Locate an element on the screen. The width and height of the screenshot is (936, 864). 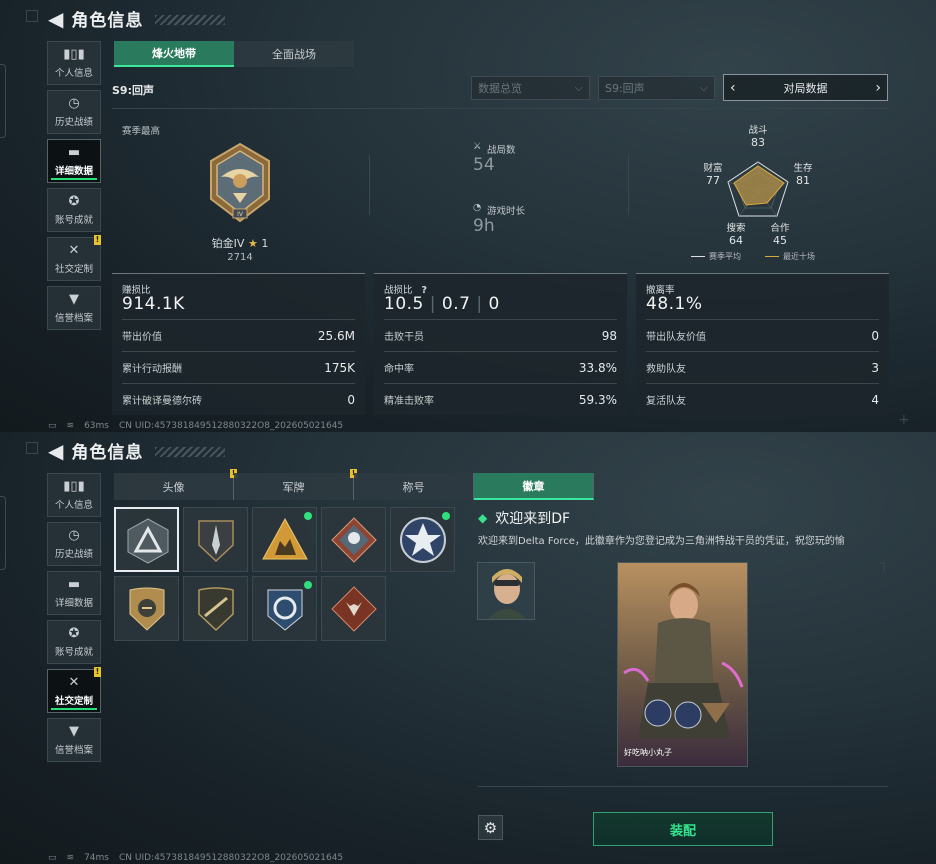
badge-item-triangle is located at coordinates (146, 539).